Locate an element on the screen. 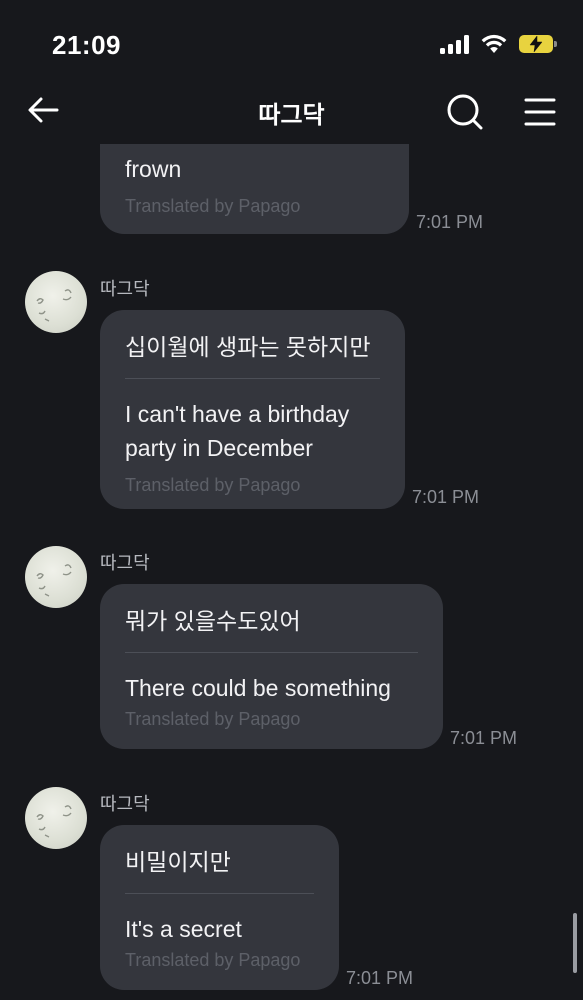 The width and height of the screenshot is (583, 1000). chat-title: 따그닥 is located at coordinates (291, 115).